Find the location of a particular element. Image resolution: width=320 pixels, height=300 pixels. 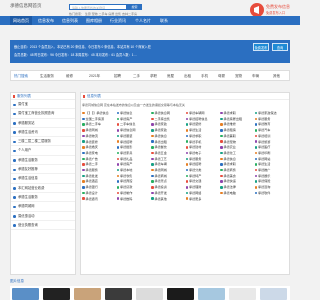

info-link: 承德电脑 is located at coordinates (237, 194).